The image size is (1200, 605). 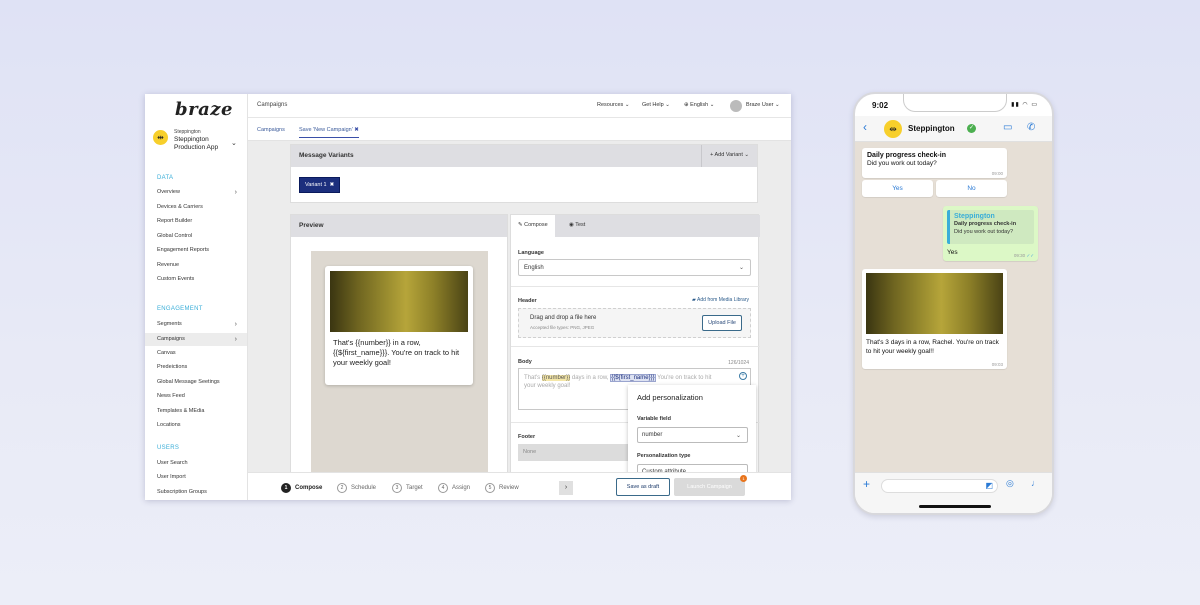 What do you see at coordinates (165, 178) in the screenshot?
I see `section-data: DATA` at bounding box center [165, 178].